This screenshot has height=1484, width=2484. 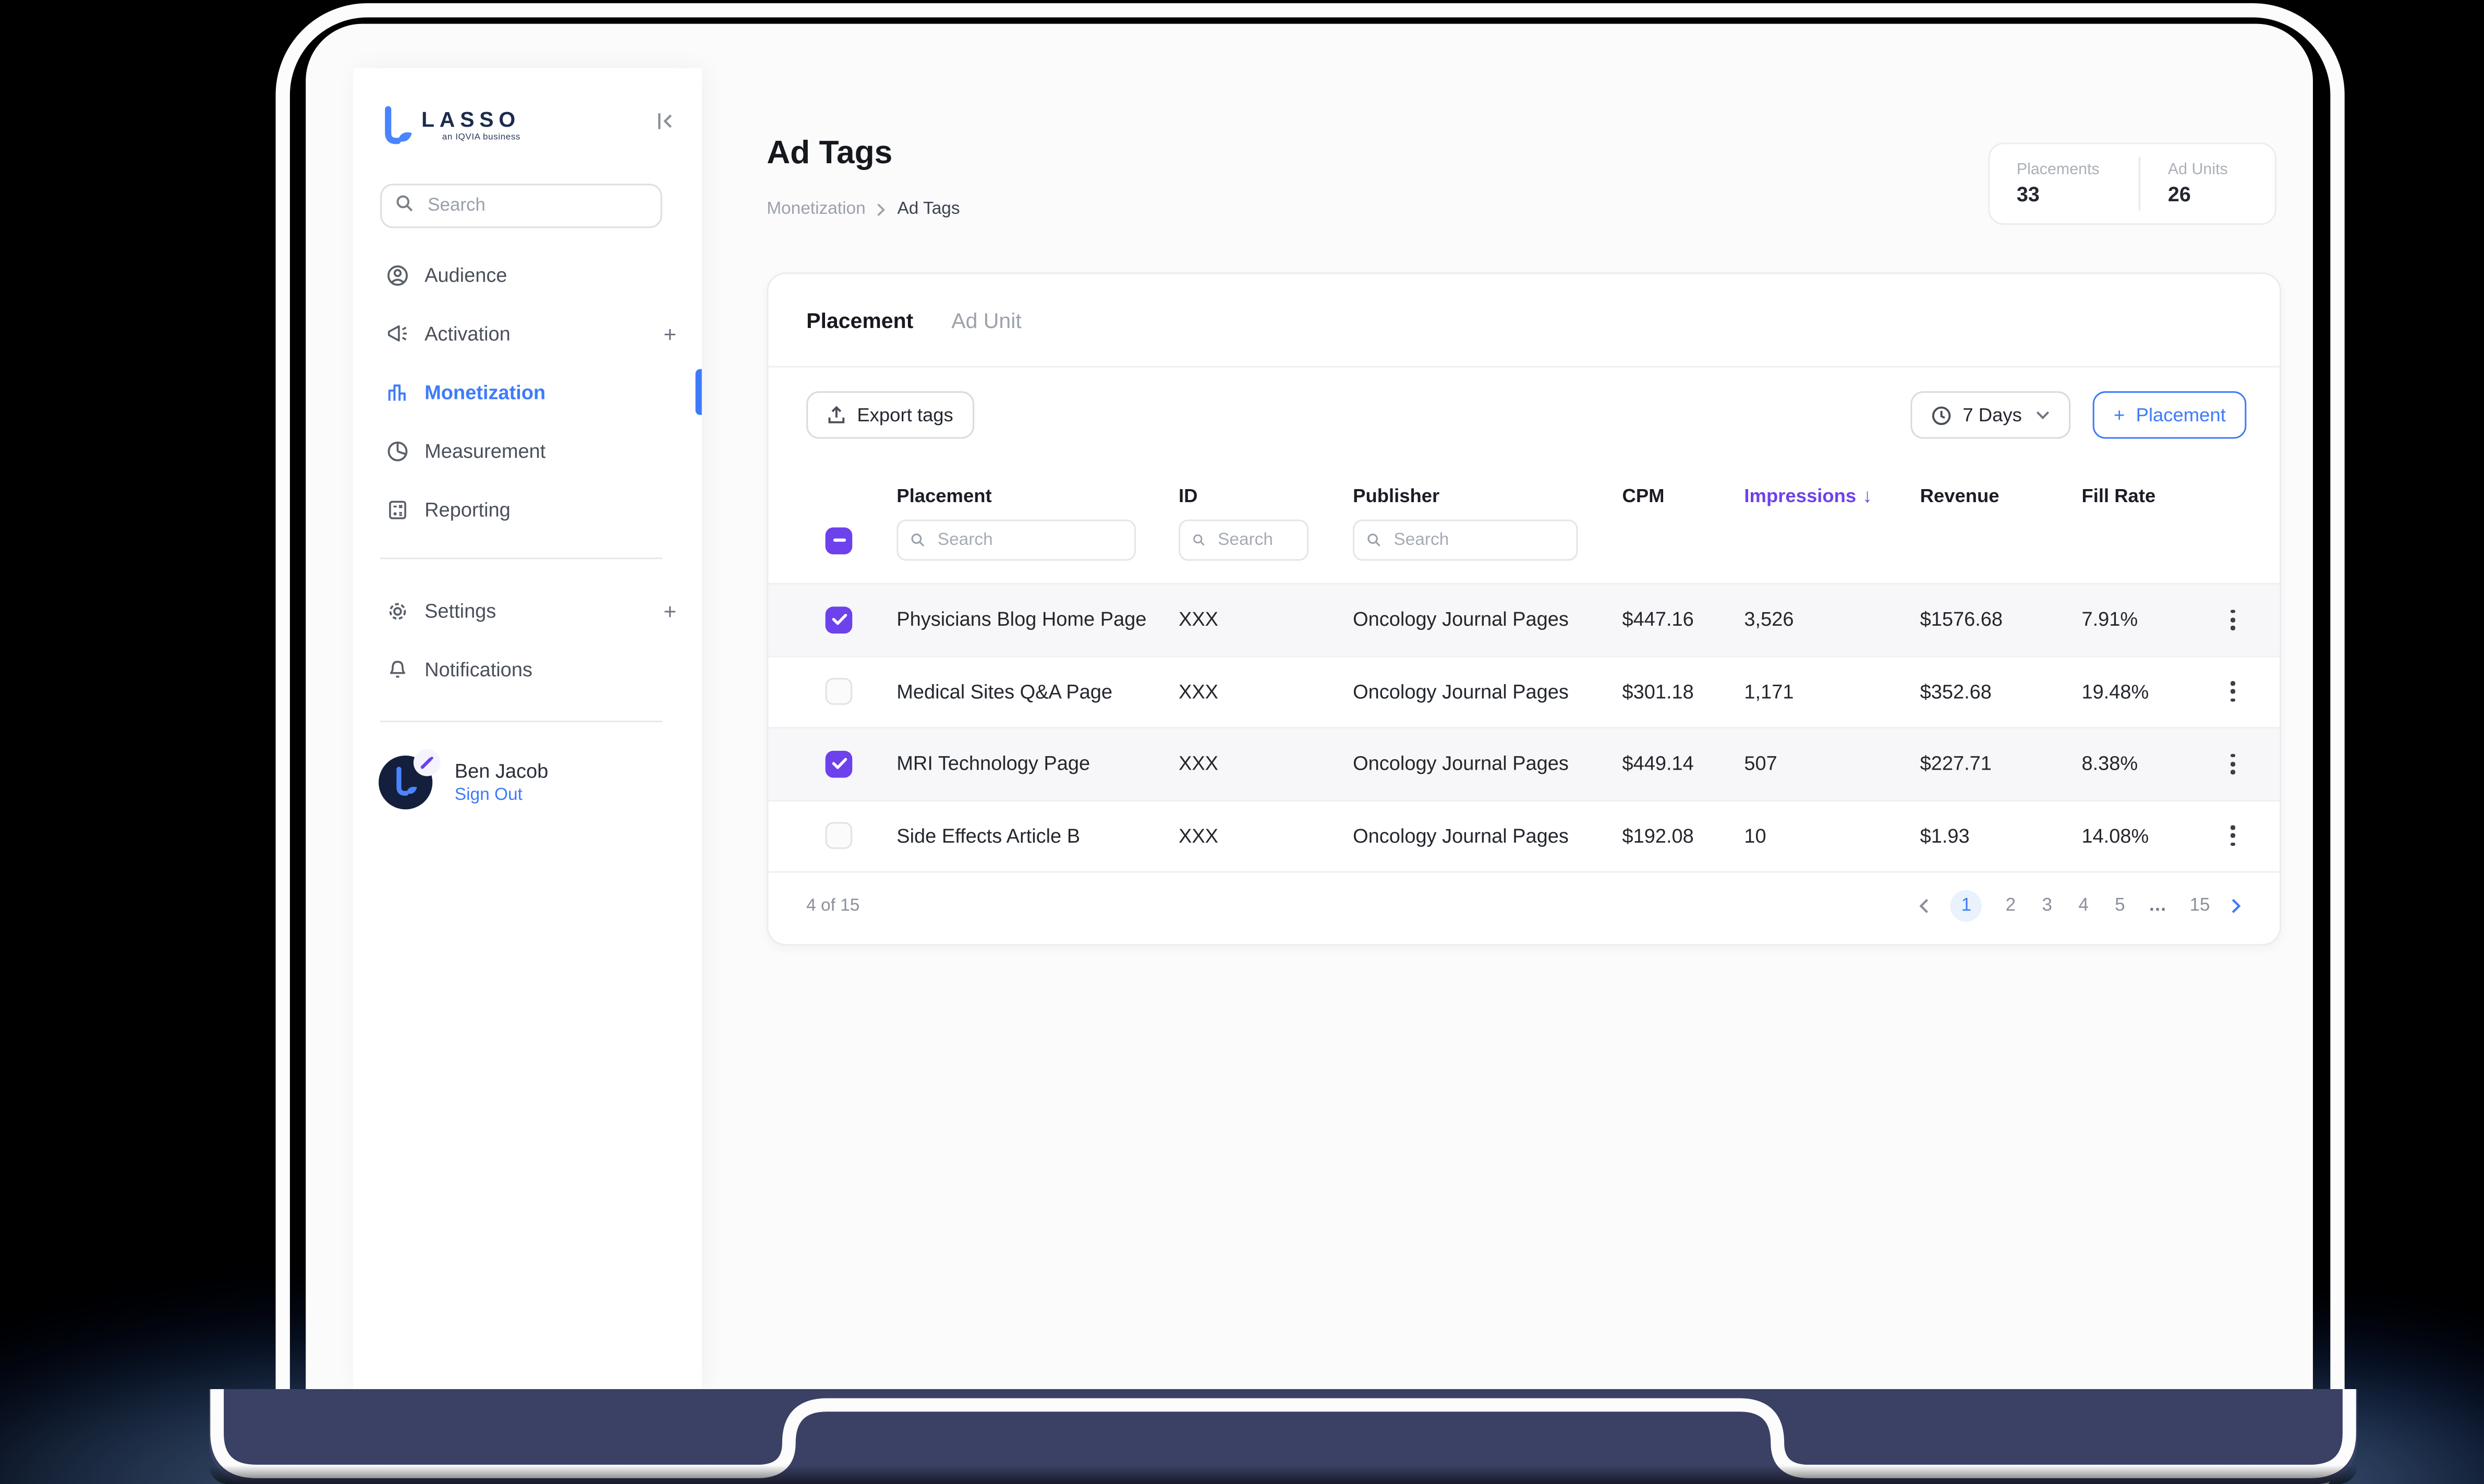 I want to click on sidebar-search, so click(x=521, y=206).